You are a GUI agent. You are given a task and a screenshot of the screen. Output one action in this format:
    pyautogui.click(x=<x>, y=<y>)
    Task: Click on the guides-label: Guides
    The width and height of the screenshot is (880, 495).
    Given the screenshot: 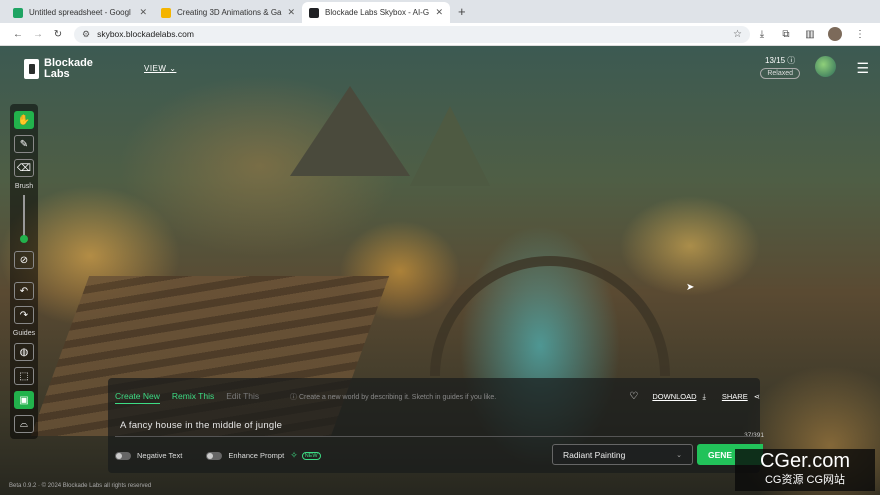 What is the action you would take?
    pyautogui.click(x=24, y=333)
    